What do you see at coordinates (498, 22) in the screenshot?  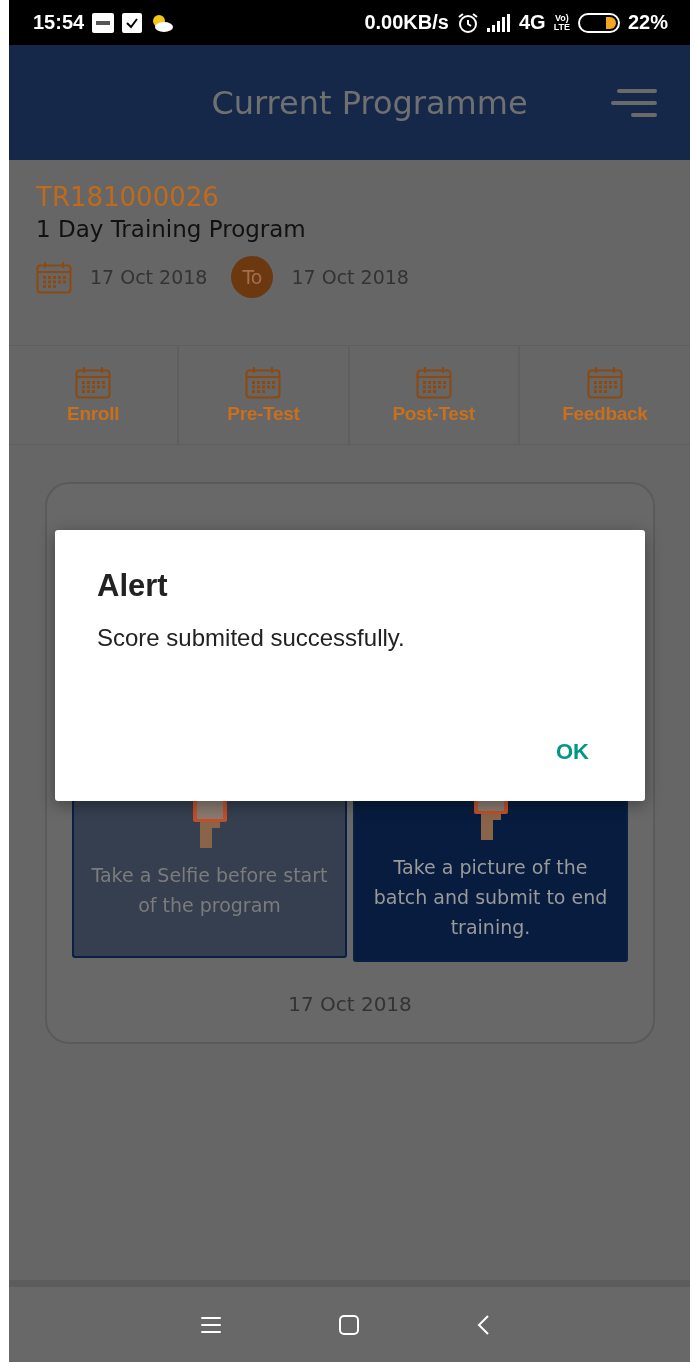 I see `signal-icon` at bounding box center [498, 22].